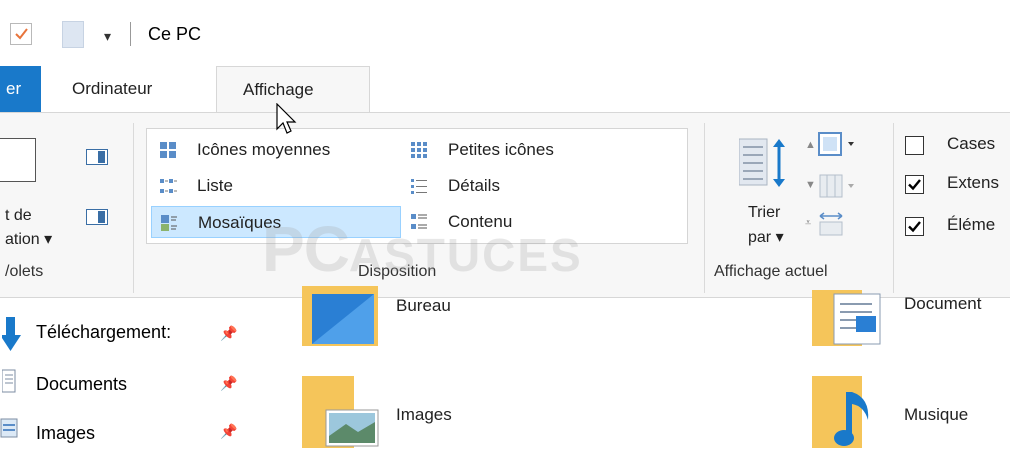  I want to click on folder-music-label: Musique, so click(936, 414).